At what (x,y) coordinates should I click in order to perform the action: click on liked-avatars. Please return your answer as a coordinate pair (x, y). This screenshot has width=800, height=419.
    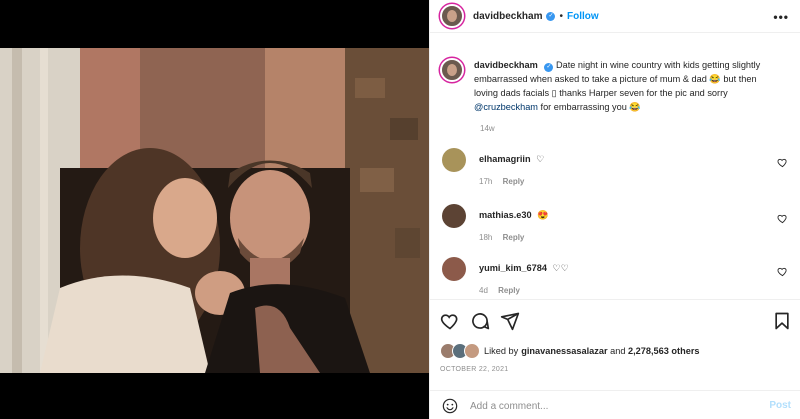
    Looking at the image, I should click on (462, 351).